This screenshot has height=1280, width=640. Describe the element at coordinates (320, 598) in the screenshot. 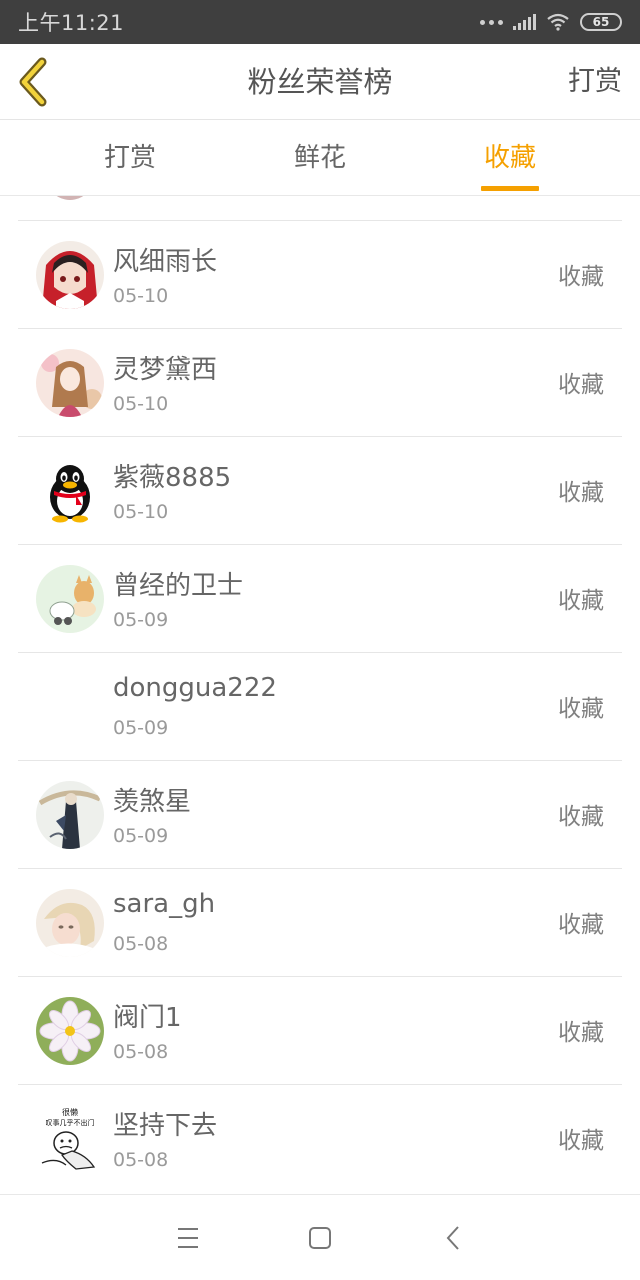

I see `list-item: 曾经的卫士 05-09 收藏` at that location.